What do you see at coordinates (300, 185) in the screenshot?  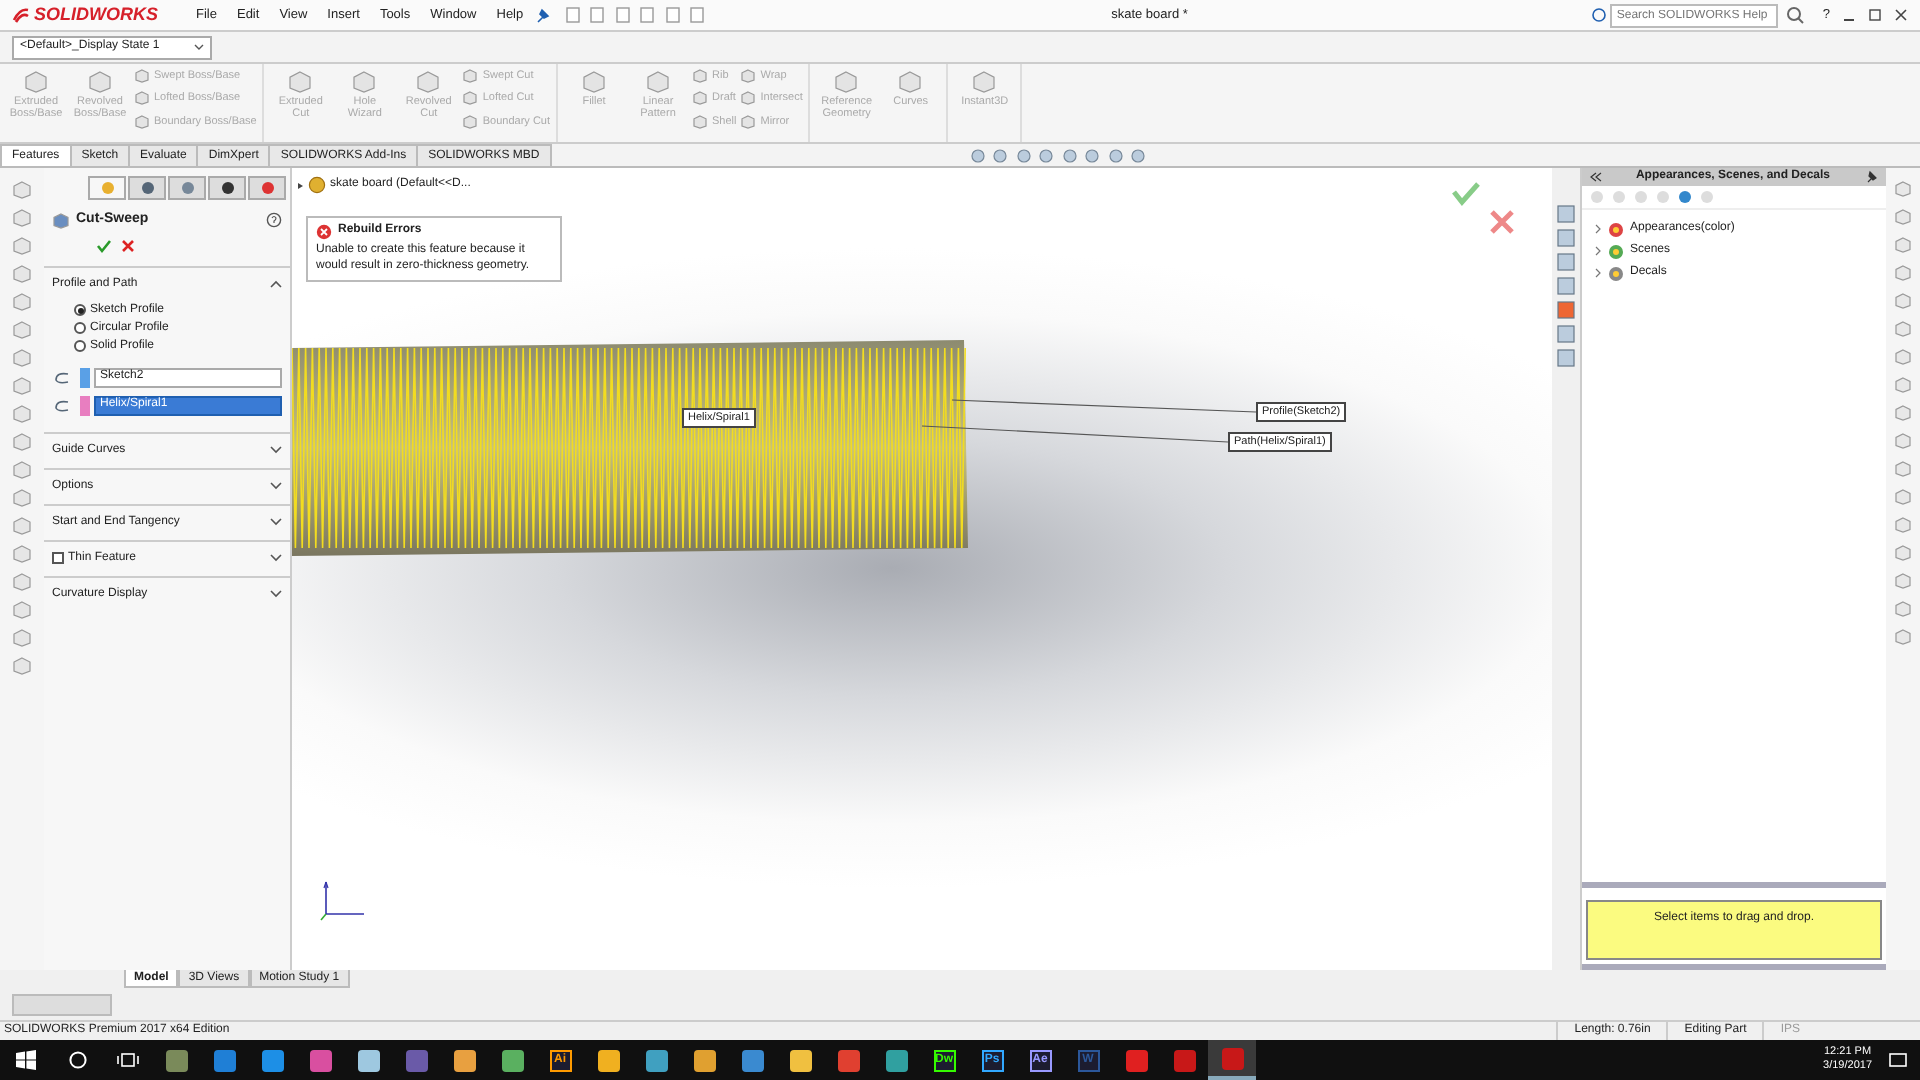 I see `expand-arrow-icon` at bounding box center [300, 185].